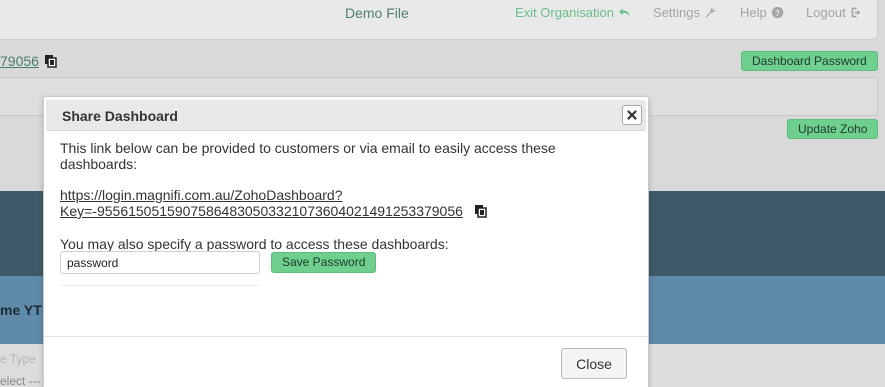 The width and height of the screenshot is (885, 387). Describe the element at coordinates (377, 13) in the screenshot. I see `file-name: Demo File` at that location.